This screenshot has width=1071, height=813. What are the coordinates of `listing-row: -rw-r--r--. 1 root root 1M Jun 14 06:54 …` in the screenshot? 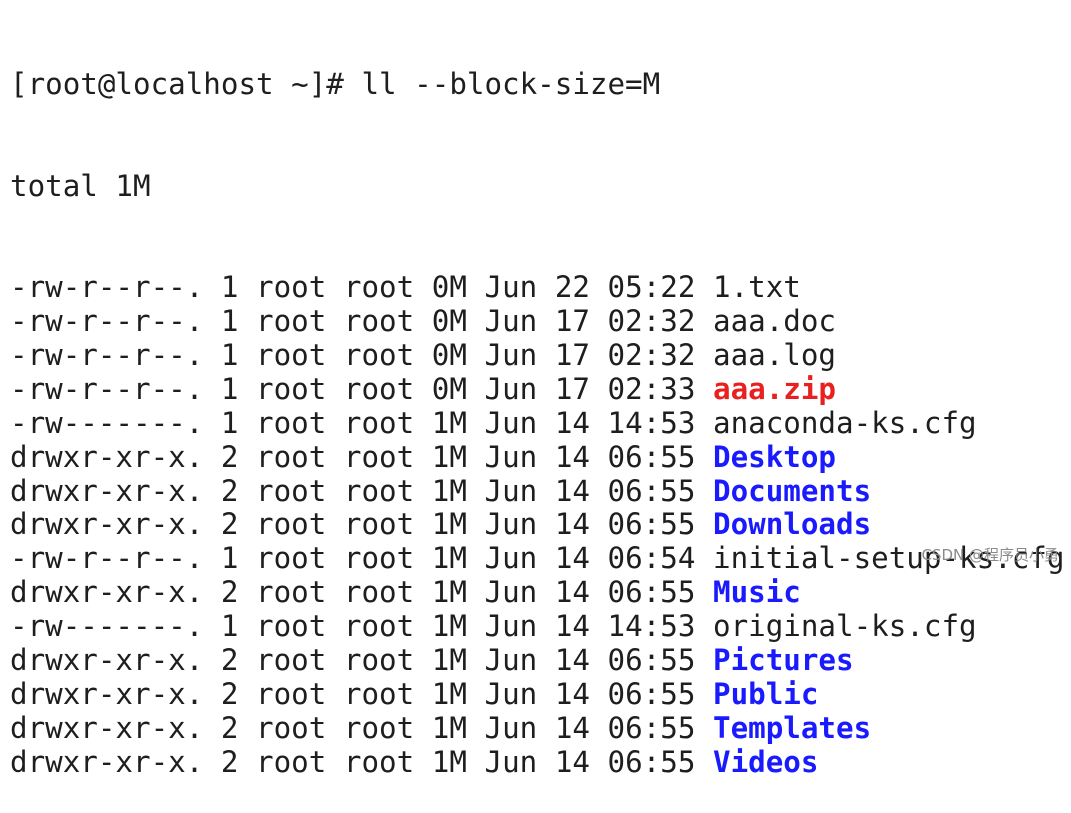 It's located at (537, 558).